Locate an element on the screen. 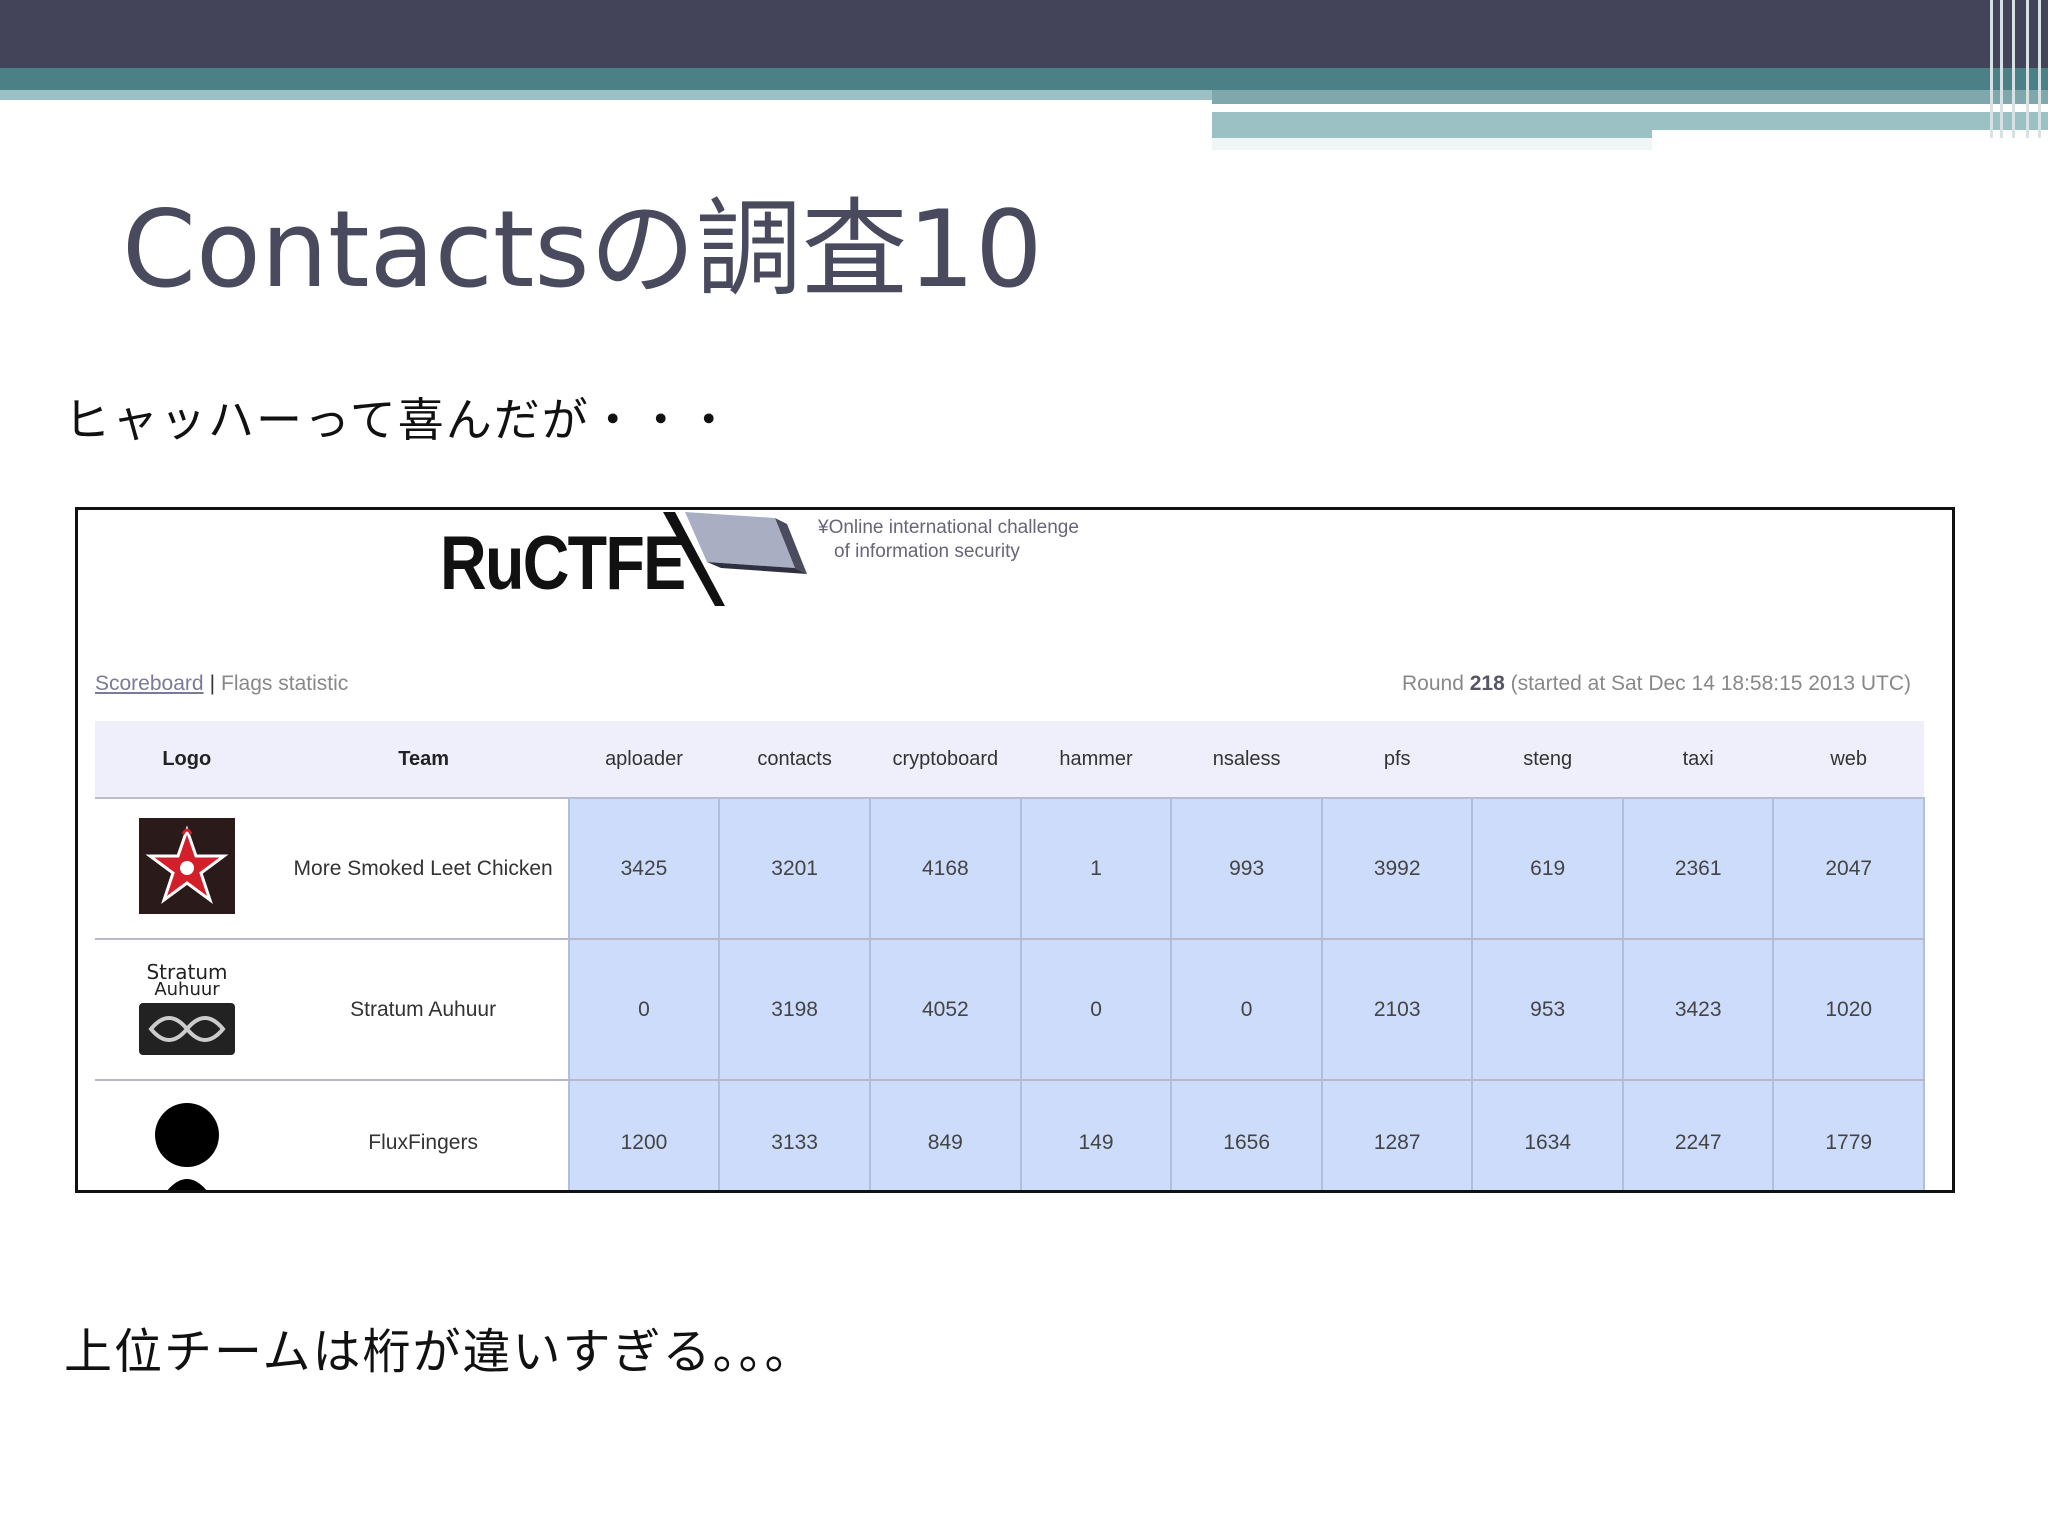  score-cell: 3198 is located at coordinates (794, 1010).